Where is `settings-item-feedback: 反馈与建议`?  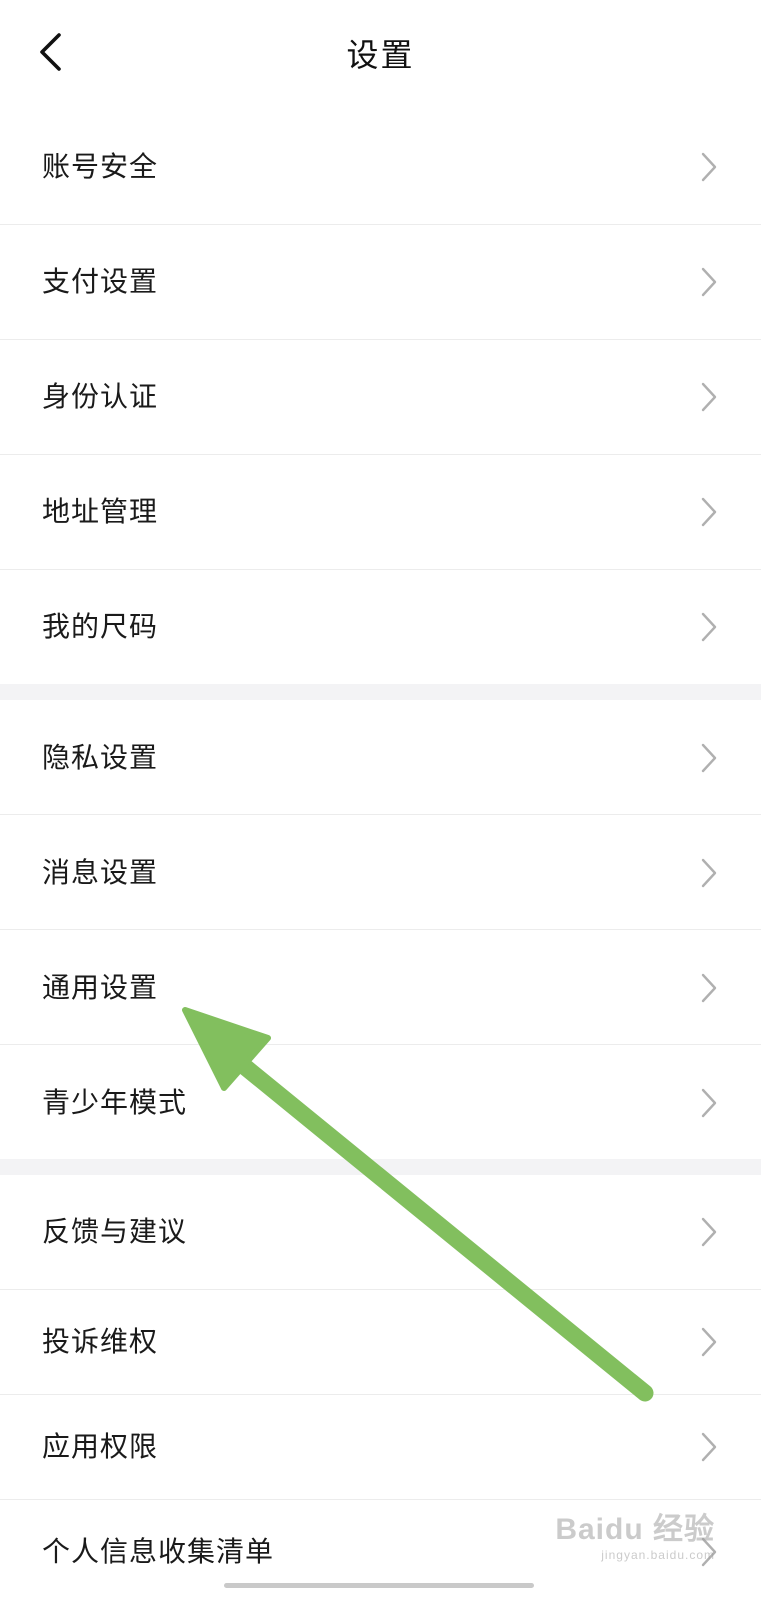 settings-item-feedback: 反馈与建议 is located at coordinates (380, 1232).